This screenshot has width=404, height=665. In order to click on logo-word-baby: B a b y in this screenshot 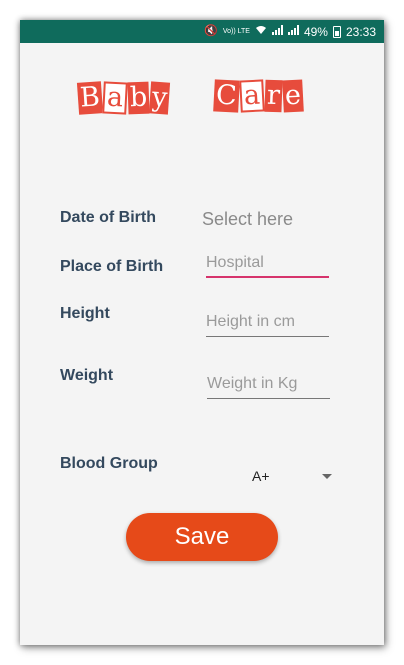, I will do `click(123, 98)`.